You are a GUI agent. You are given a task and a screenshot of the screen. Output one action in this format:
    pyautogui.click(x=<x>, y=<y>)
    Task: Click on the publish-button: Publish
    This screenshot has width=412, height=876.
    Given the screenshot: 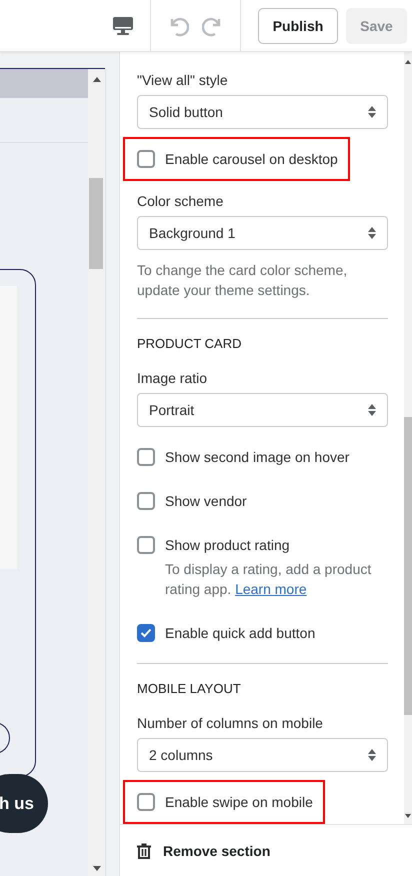 What is the action you would take?
    pyautogui.click(x=298, y=26)
    